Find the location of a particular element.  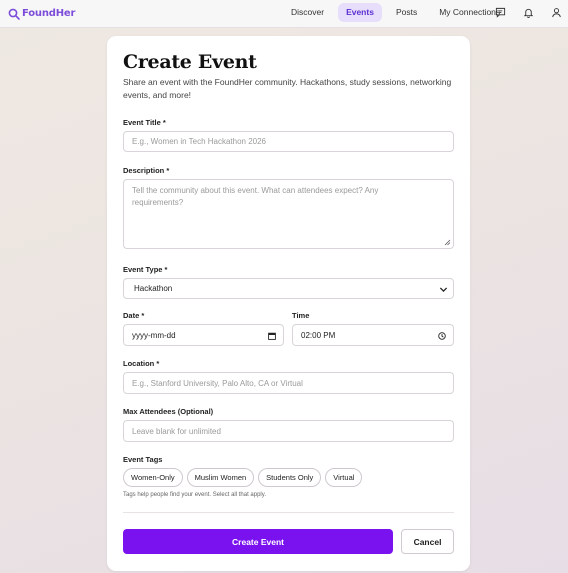

time-input: 02:00 PM is located at coordinates (373, 335).